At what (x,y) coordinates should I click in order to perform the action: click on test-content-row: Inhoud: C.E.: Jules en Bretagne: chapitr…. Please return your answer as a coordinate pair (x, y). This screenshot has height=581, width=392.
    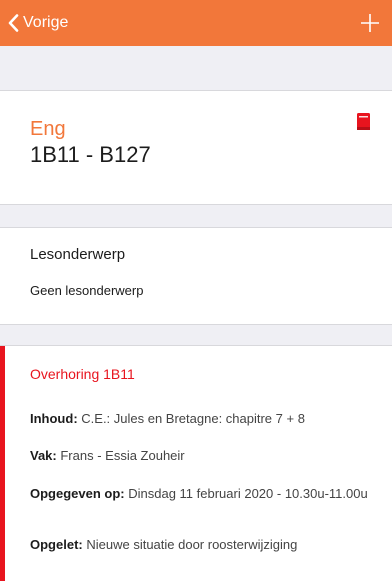
    Looking at the image, I should click on (206, 418).